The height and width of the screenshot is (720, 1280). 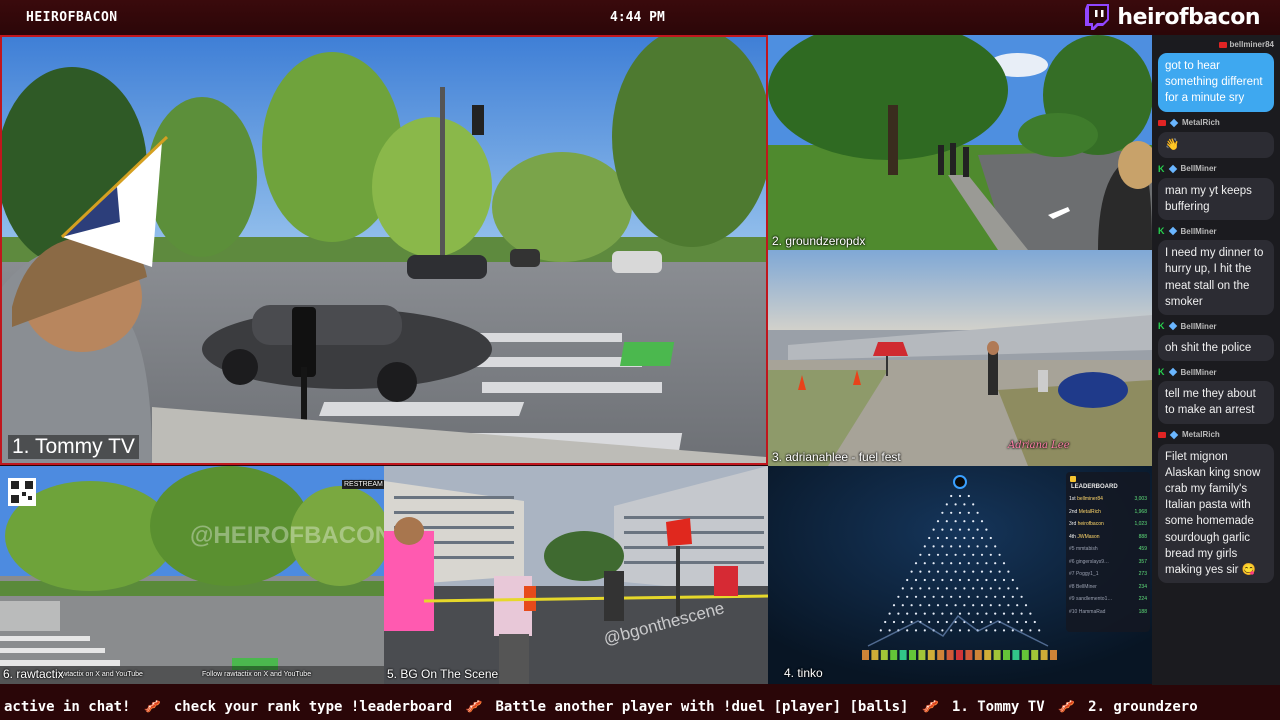 I want to click on leaderboard-name: mmtabish, so click(x=1086, y=549).